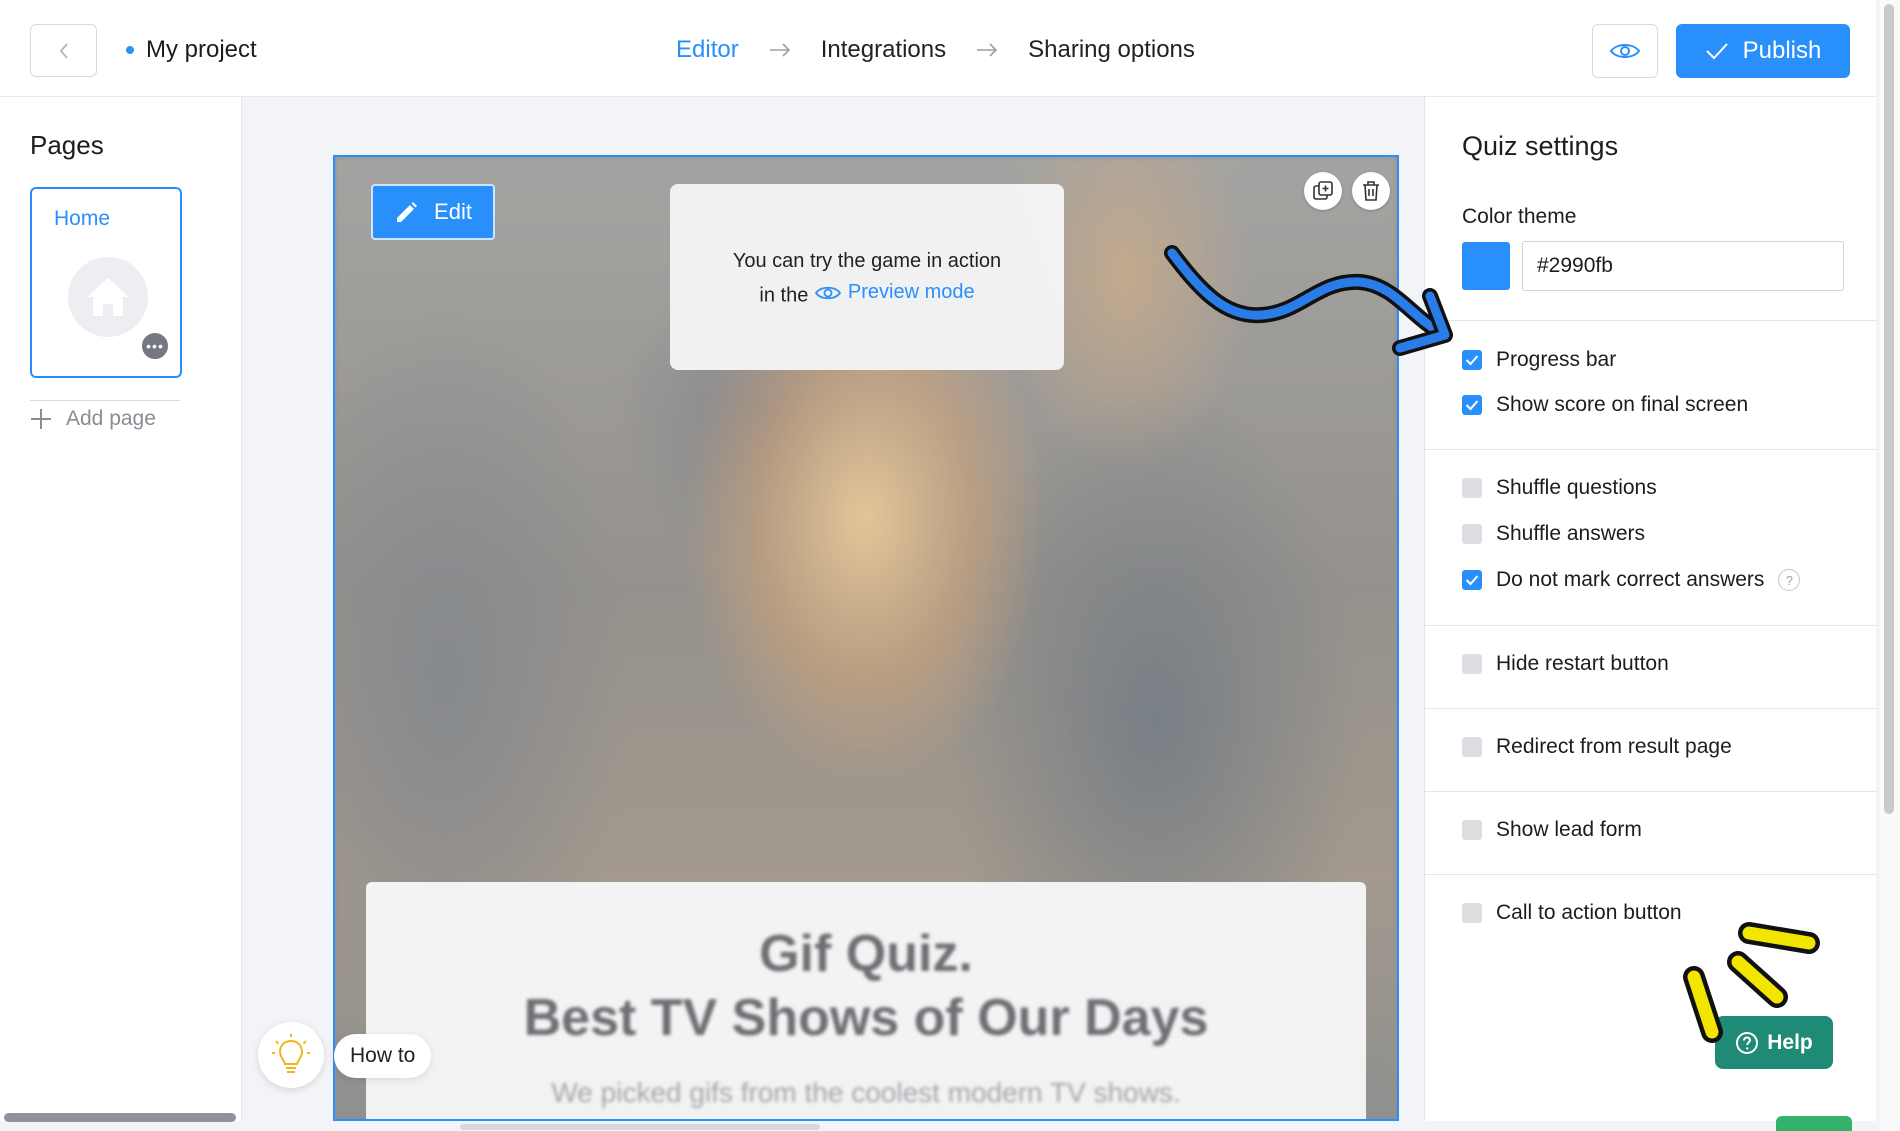 The image size is (1900, 1131). I want to click on help-button: Help, so click(1774, 1042).